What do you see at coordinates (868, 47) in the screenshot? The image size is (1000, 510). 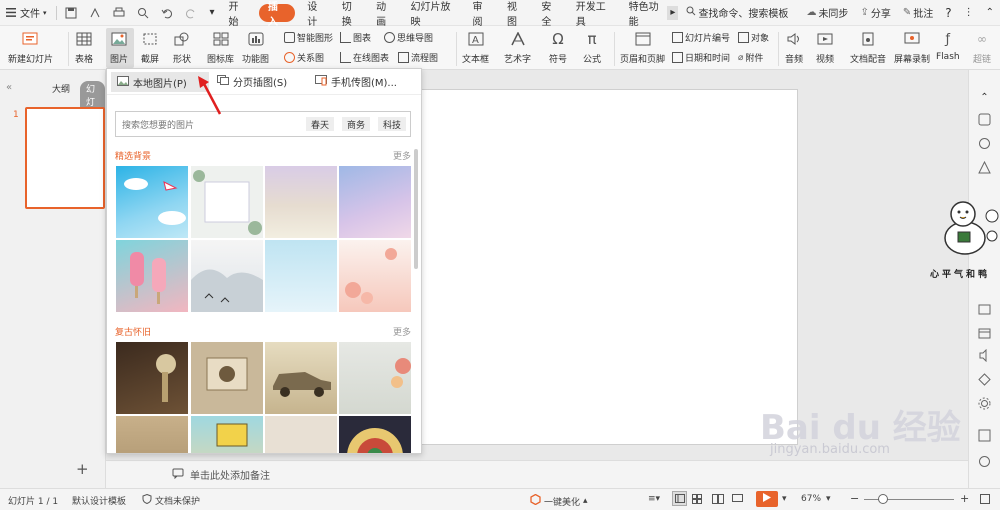 I see `doc-audio-button: 文档配音` at bounding box center [868, 47].